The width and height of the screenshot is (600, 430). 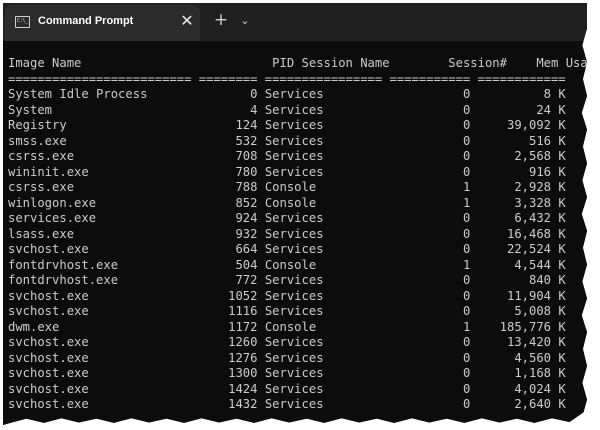 What do you see at coordinates (228, 109) in the screenshot?
I see `process-pid: 4` at bounding box center [228, 109].